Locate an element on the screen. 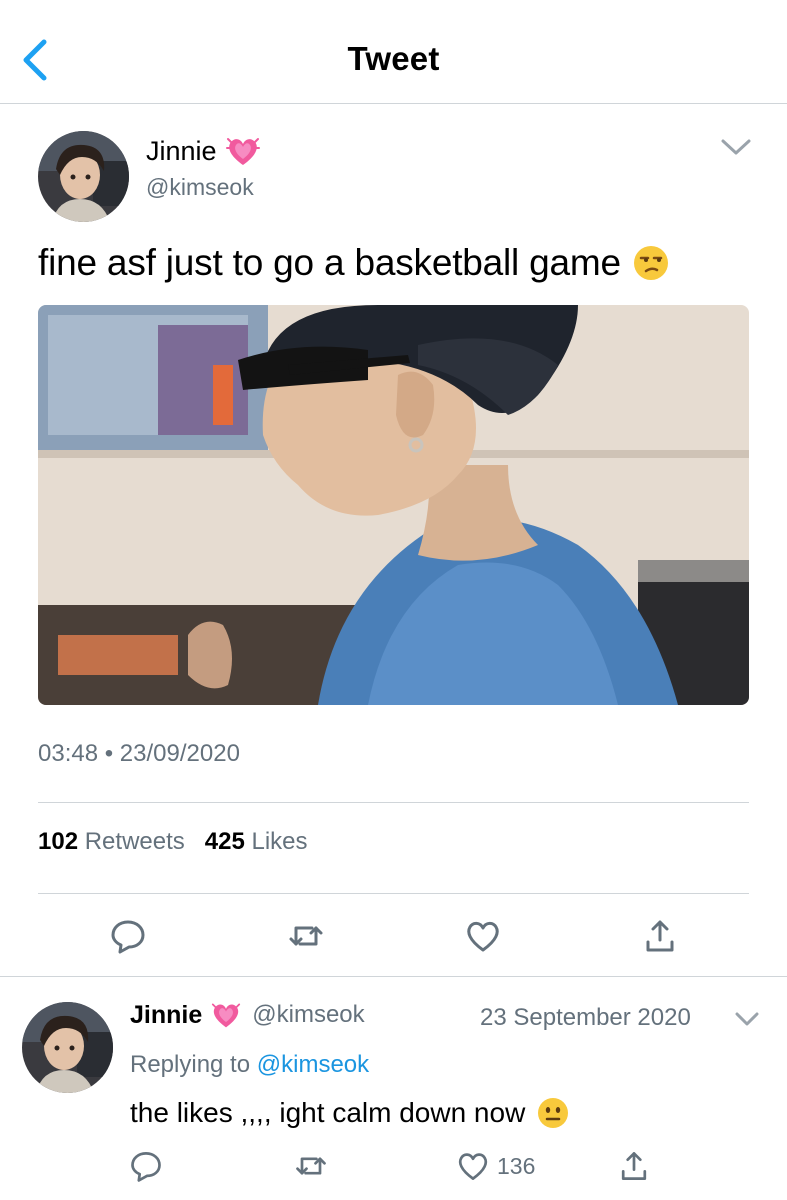 The image size is (787, 1200). page-title: Tweet is located at coordinates (393, 58).